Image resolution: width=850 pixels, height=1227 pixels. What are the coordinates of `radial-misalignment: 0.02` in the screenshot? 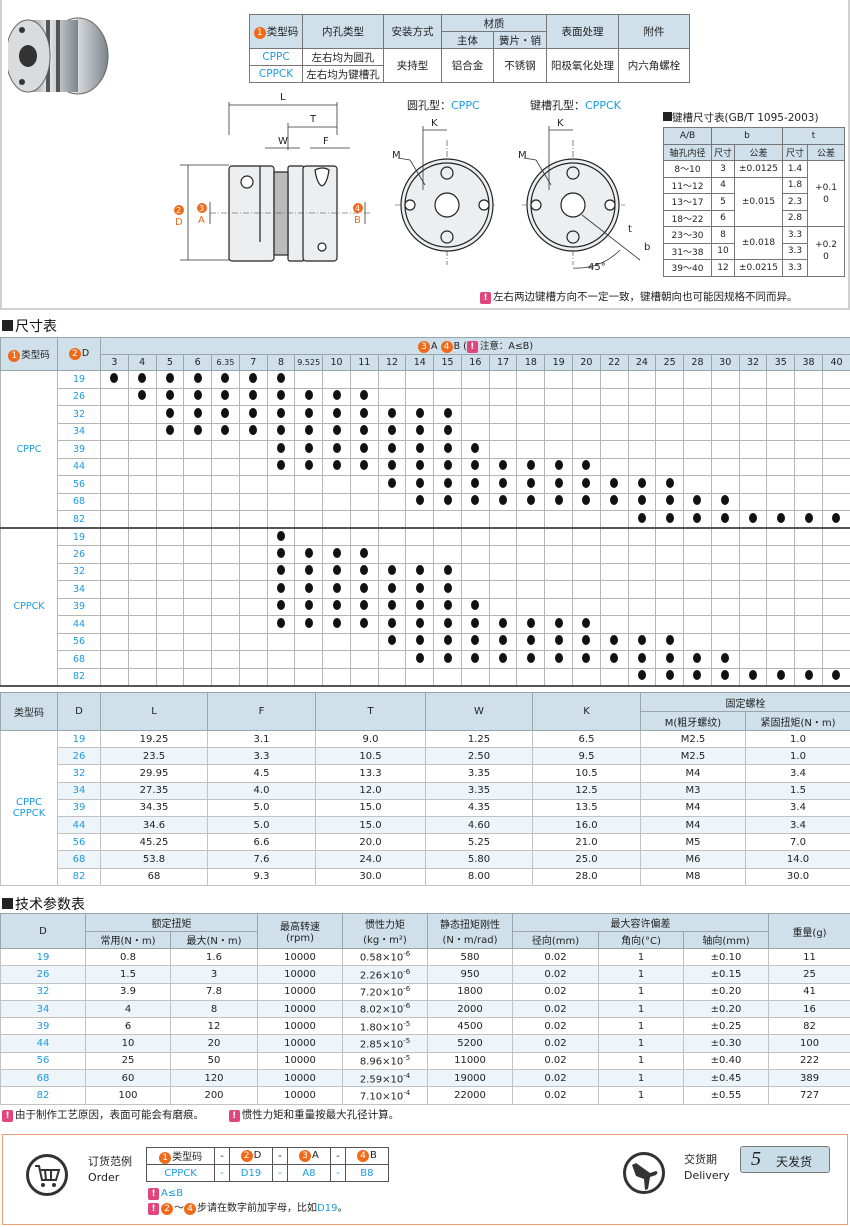 It's located at (555, 974).